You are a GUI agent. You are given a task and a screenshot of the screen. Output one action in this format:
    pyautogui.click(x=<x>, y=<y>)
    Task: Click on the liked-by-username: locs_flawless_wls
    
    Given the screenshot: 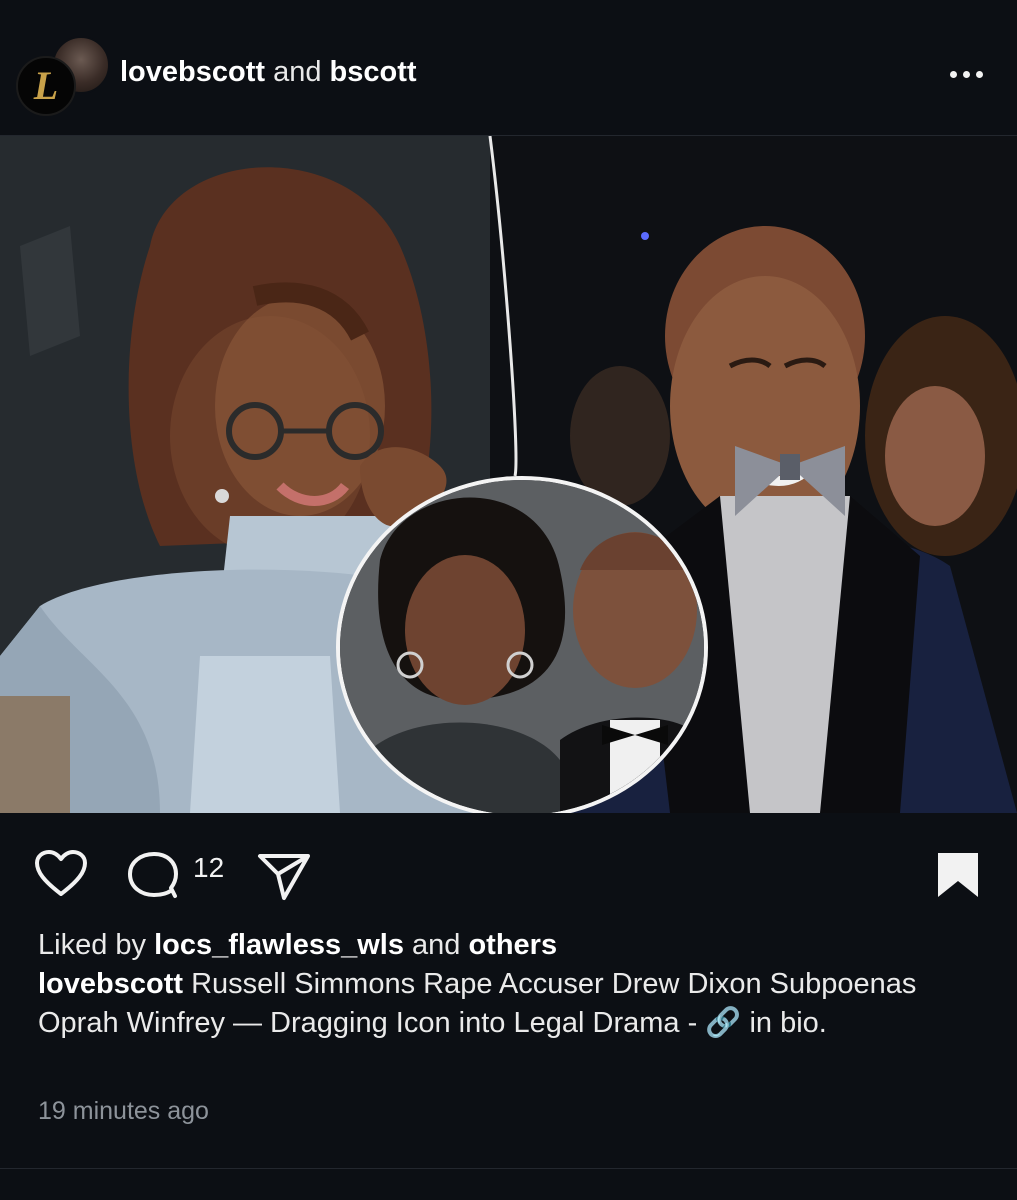 What is the action you would take?
    pyautogui.click(x=279, y=945)
    